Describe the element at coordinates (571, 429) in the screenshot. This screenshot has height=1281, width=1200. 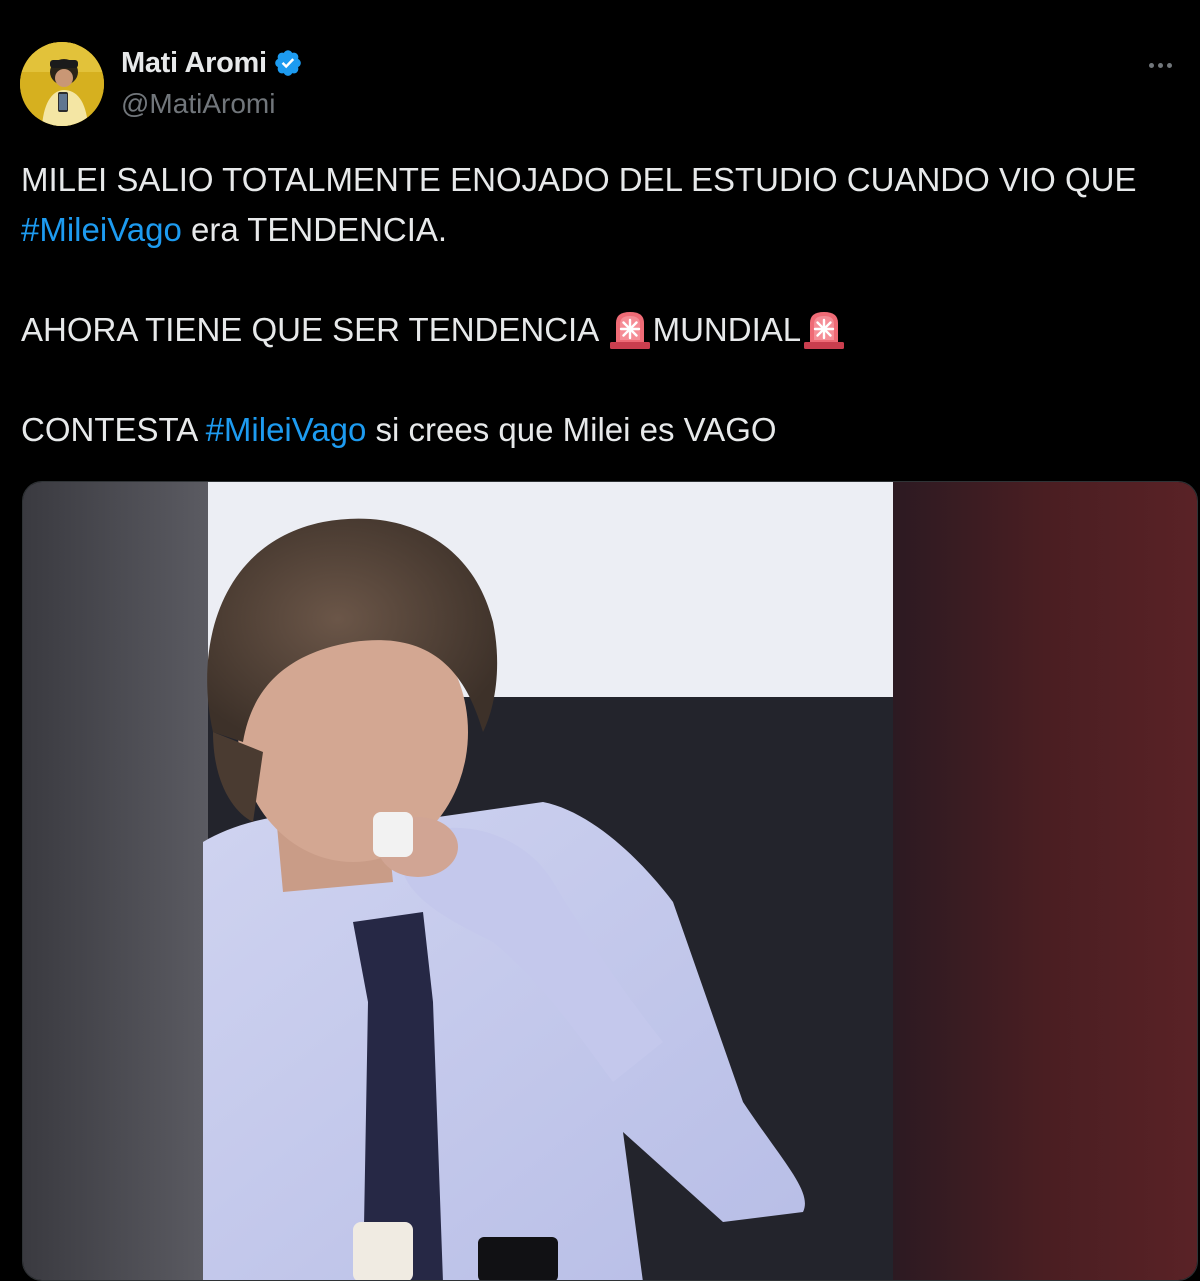
I see `tweet-text-segment: si crees que Milei es VAGO` at that location.